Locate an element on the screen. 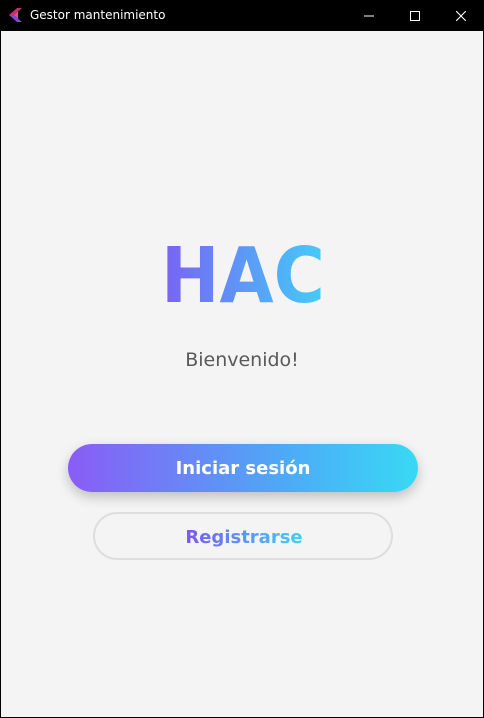  close-icon is located at coordinates (461, 15).